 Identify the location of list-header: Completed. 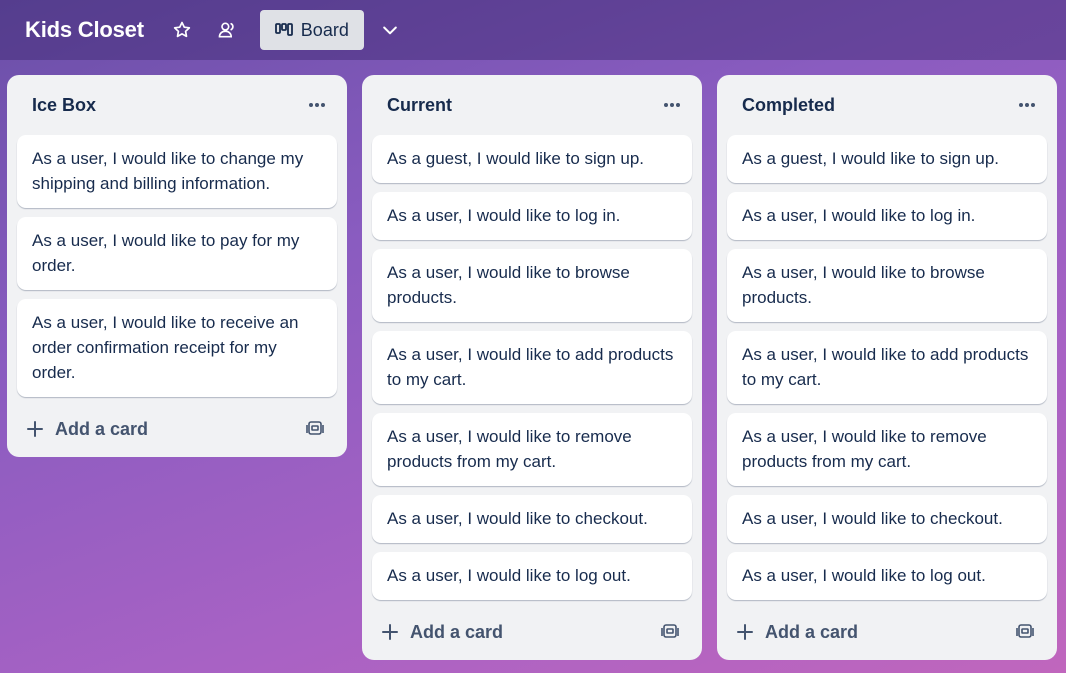
(887, 105).